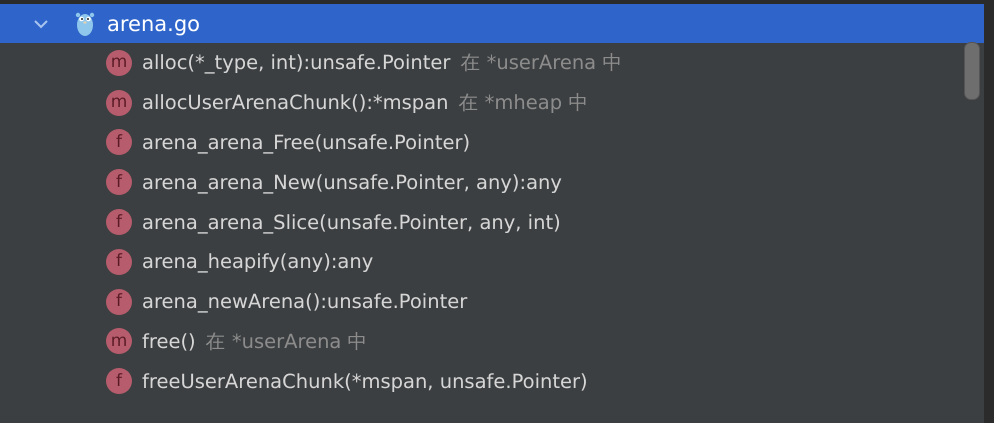  What do you see at coordinates (523, 103) in the screenshot?
I see `member-location: 在 *mheap 中` at bounding box center [523, 103].